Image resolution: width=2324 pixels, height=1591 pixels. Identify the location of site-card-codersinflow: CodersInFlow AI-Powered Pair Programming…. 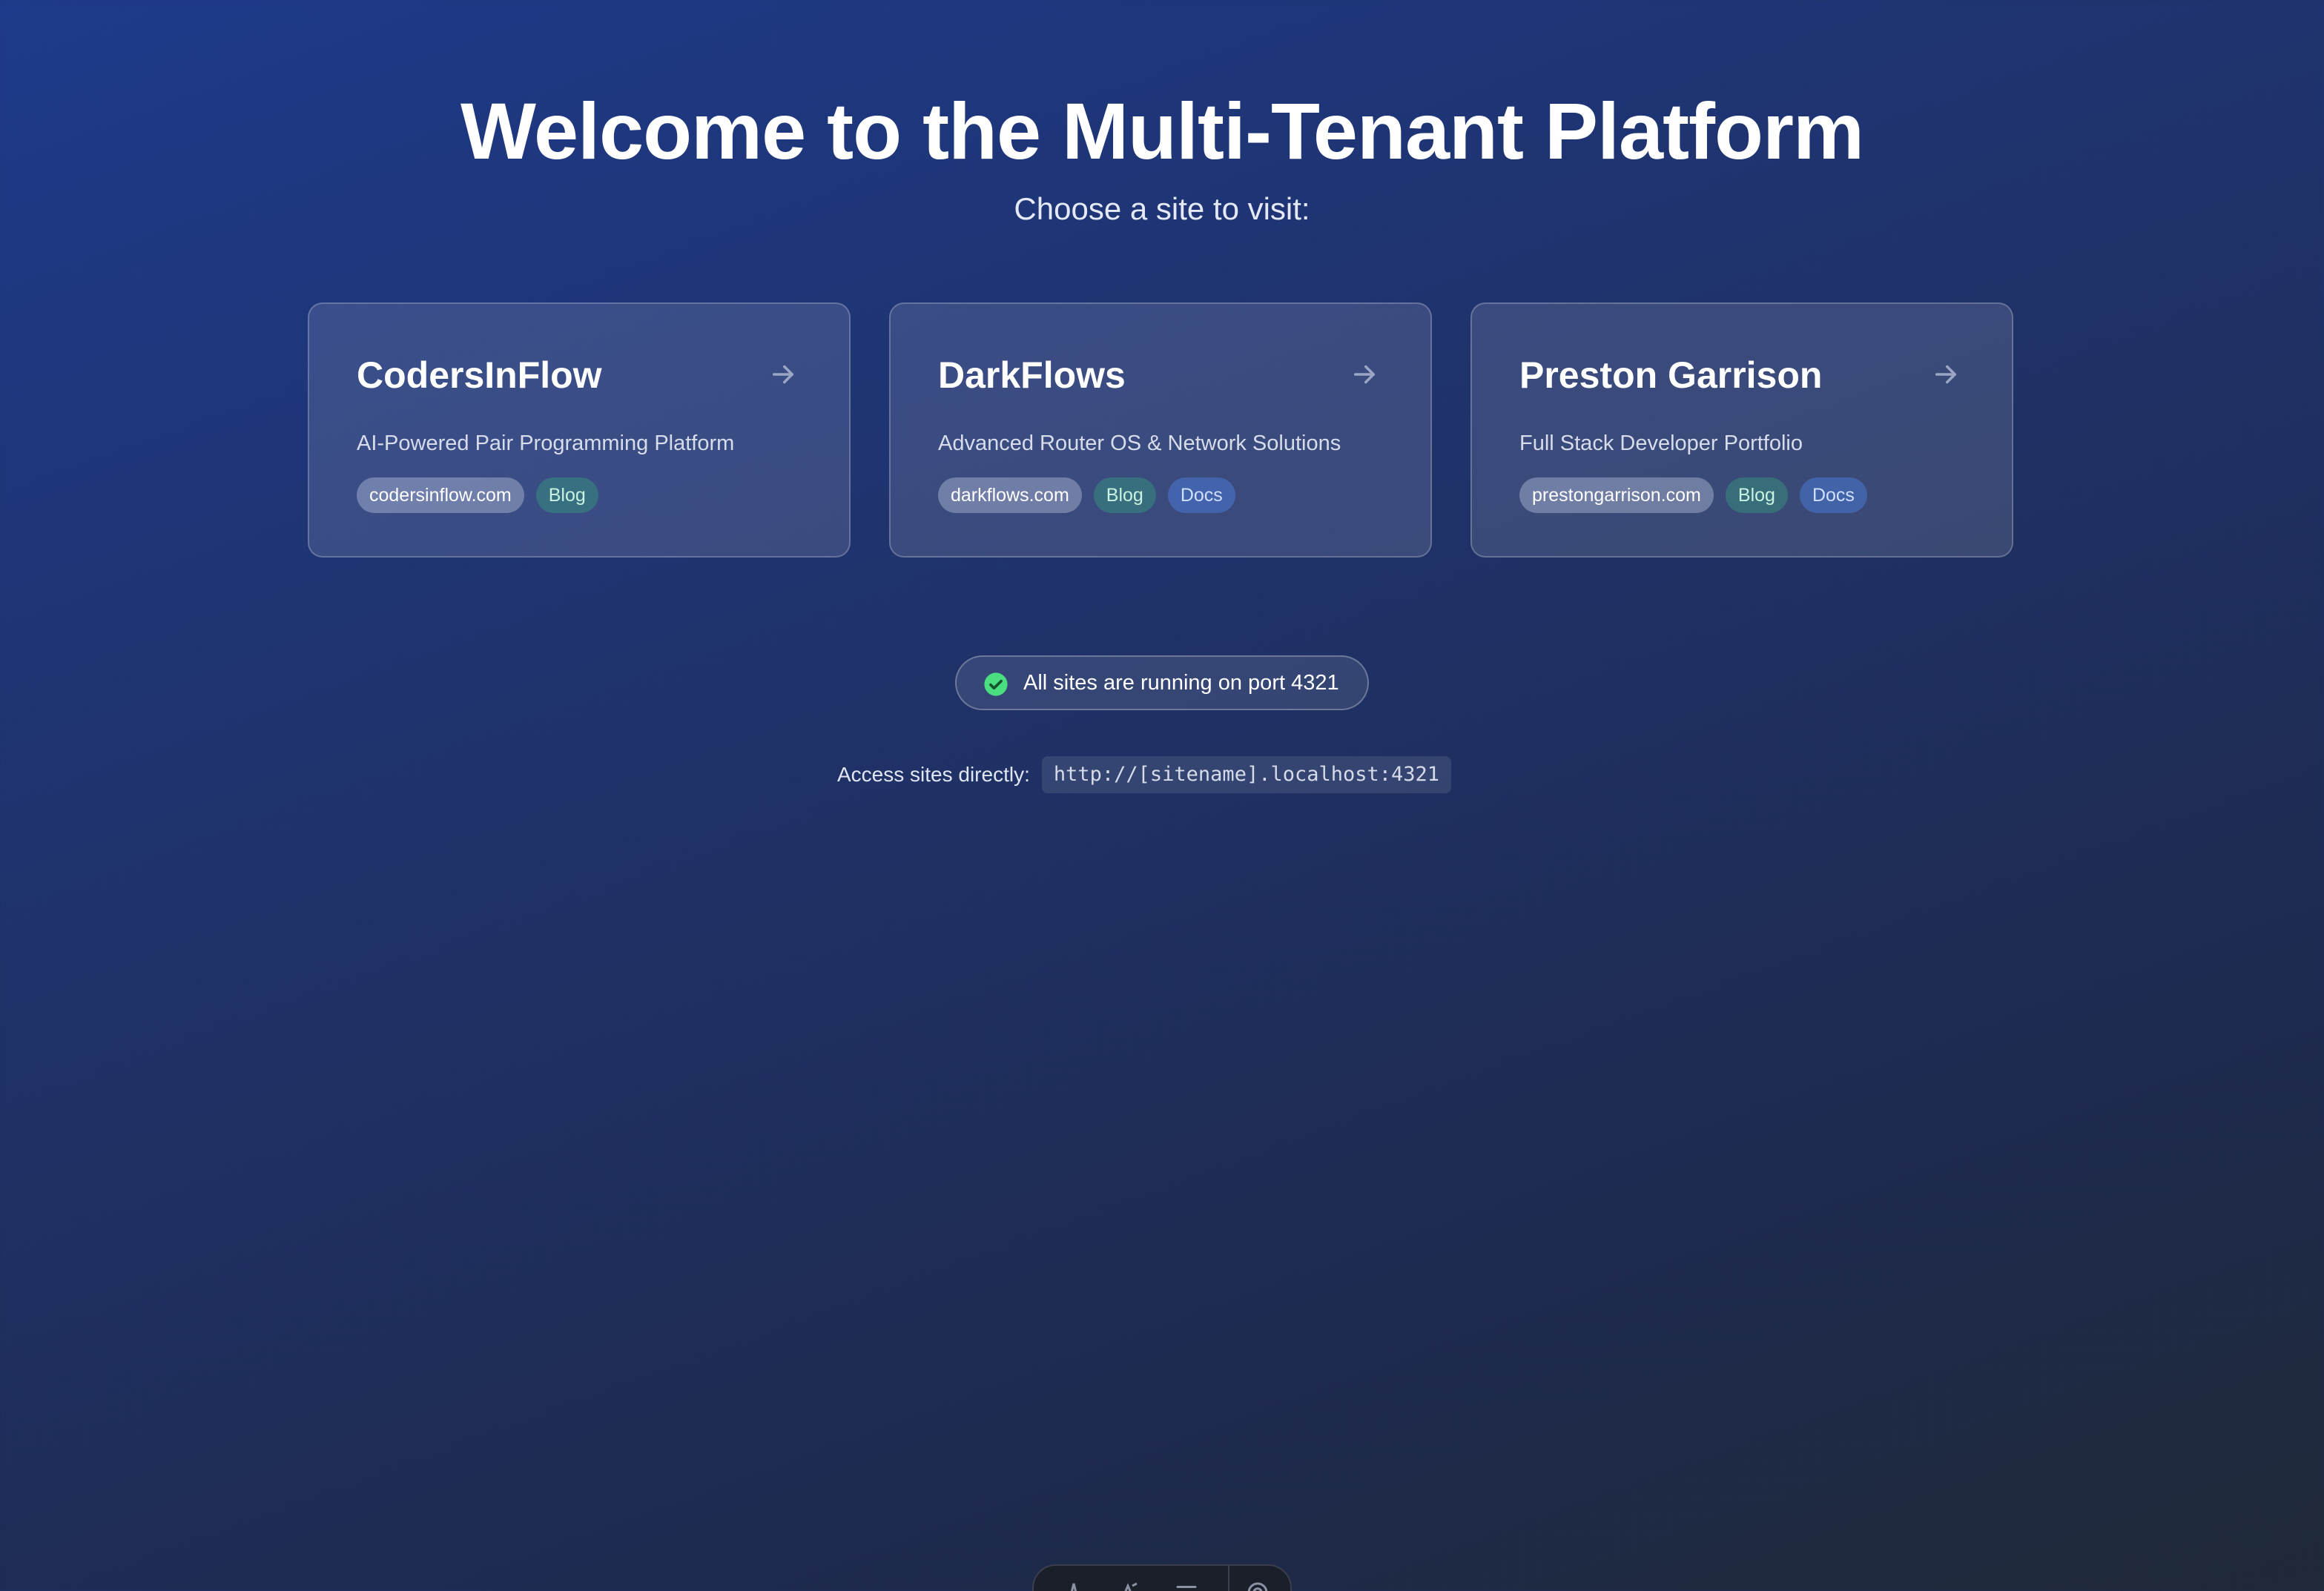
(579, 430).